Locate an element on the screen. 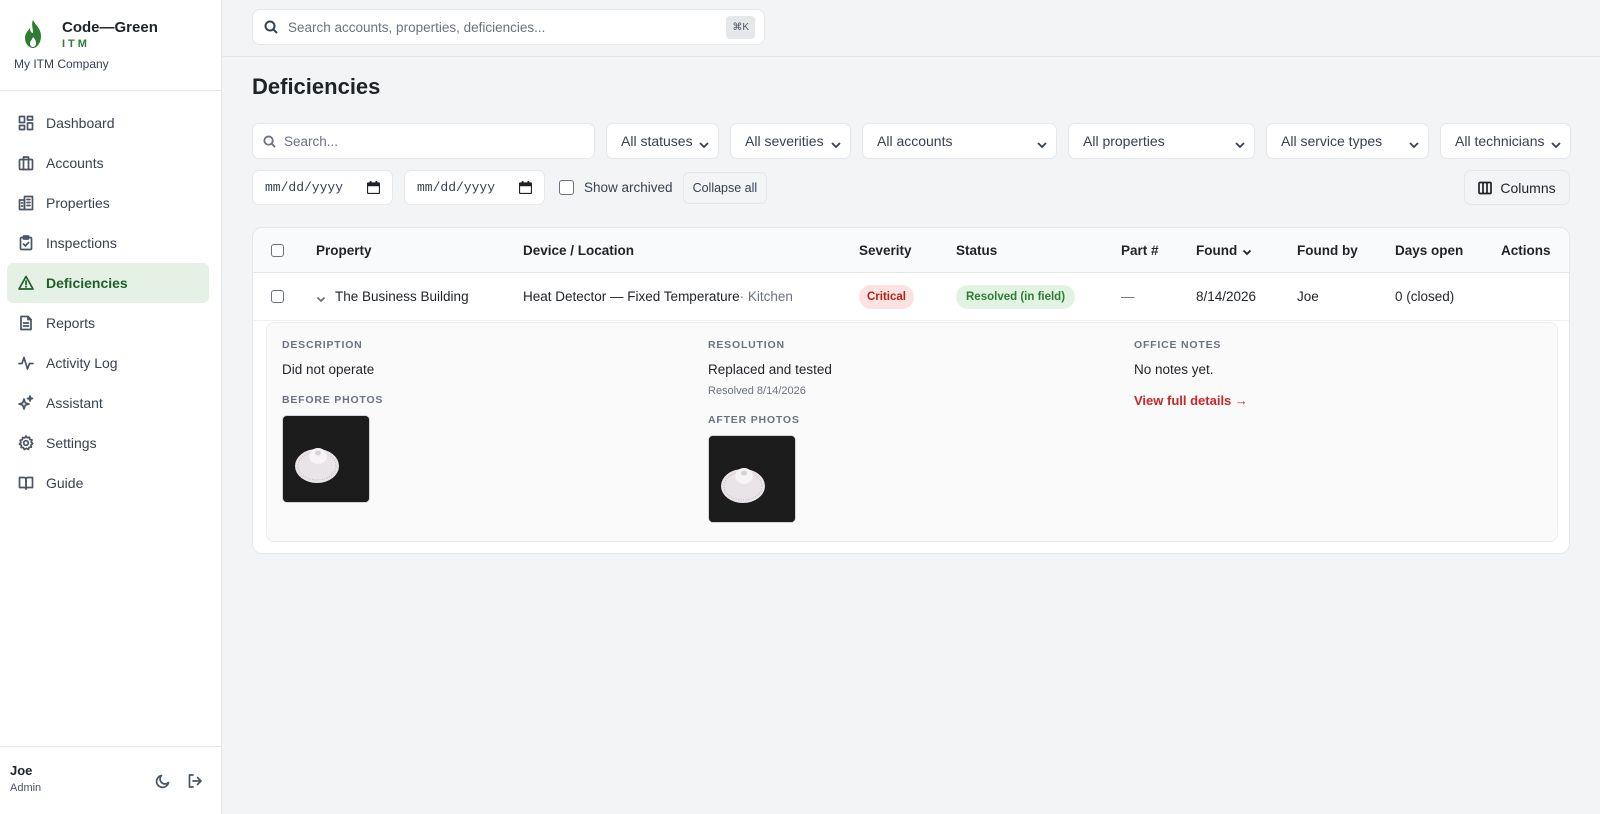 The height and width of the screenshot is (814, 1600). days-open-cell: 0 (closed) is located at coordinates (1425, 296).